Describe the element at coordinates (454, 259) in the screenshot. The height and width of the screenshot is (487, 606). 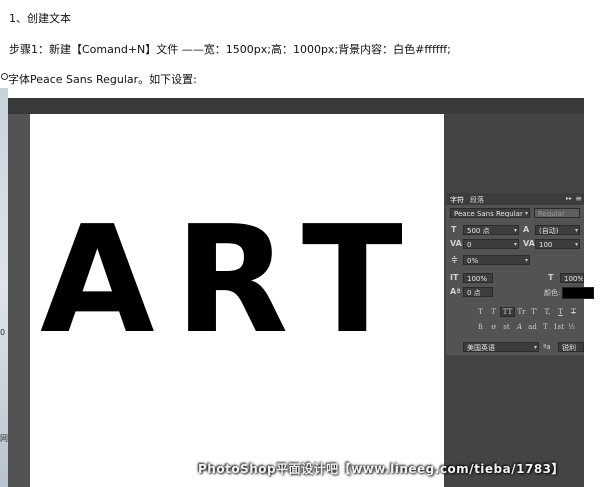
I see `scale-icon: ≑` at that location.